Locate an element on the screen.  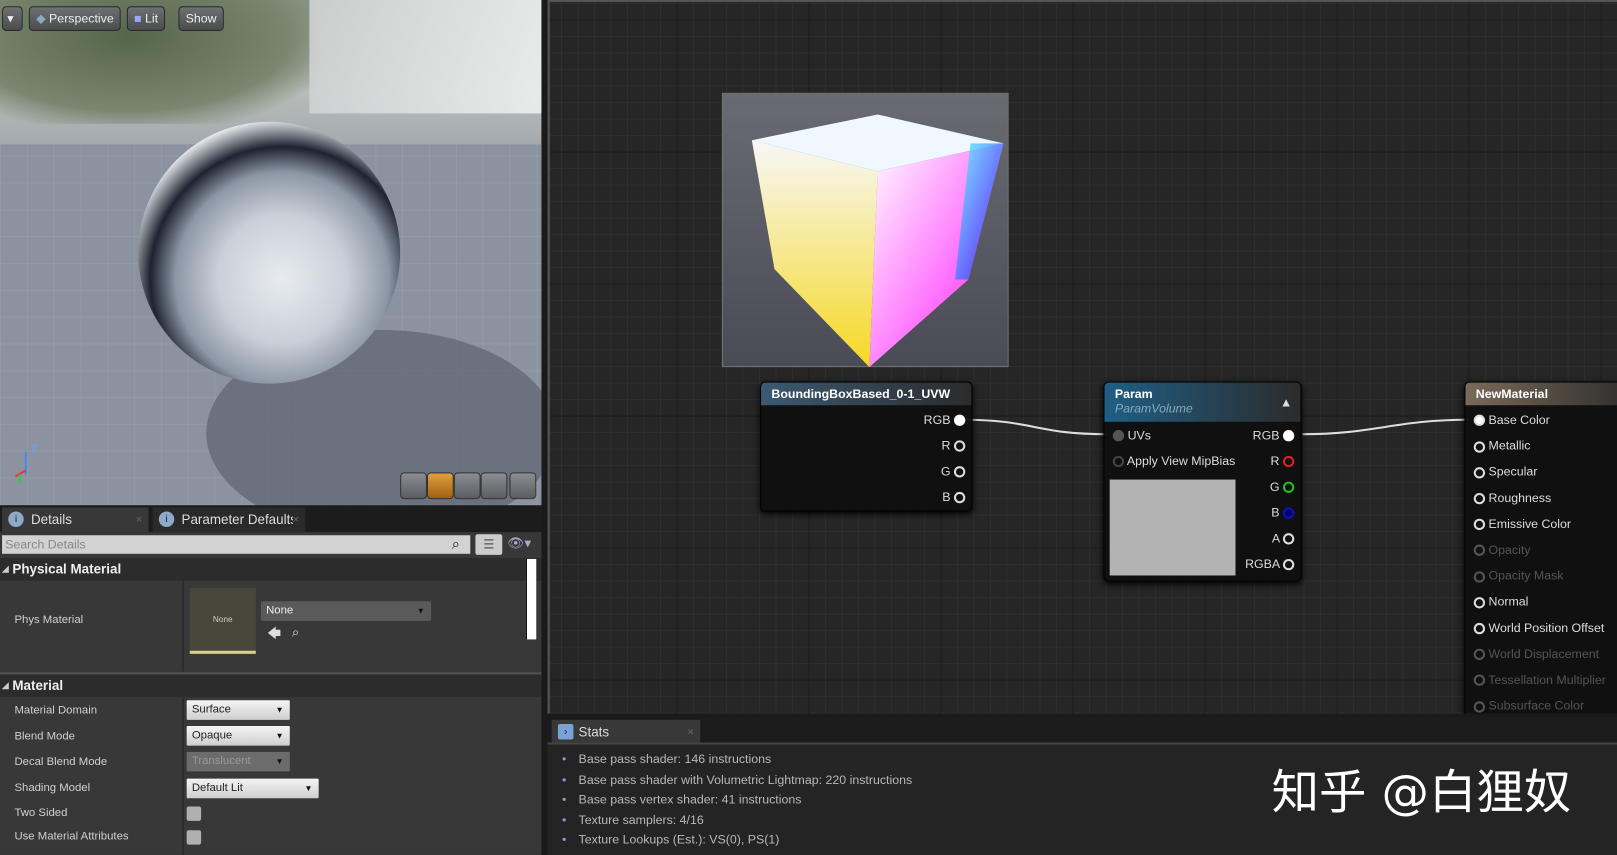
node-title: NewMaterial is located at coordinates (1541, 394).